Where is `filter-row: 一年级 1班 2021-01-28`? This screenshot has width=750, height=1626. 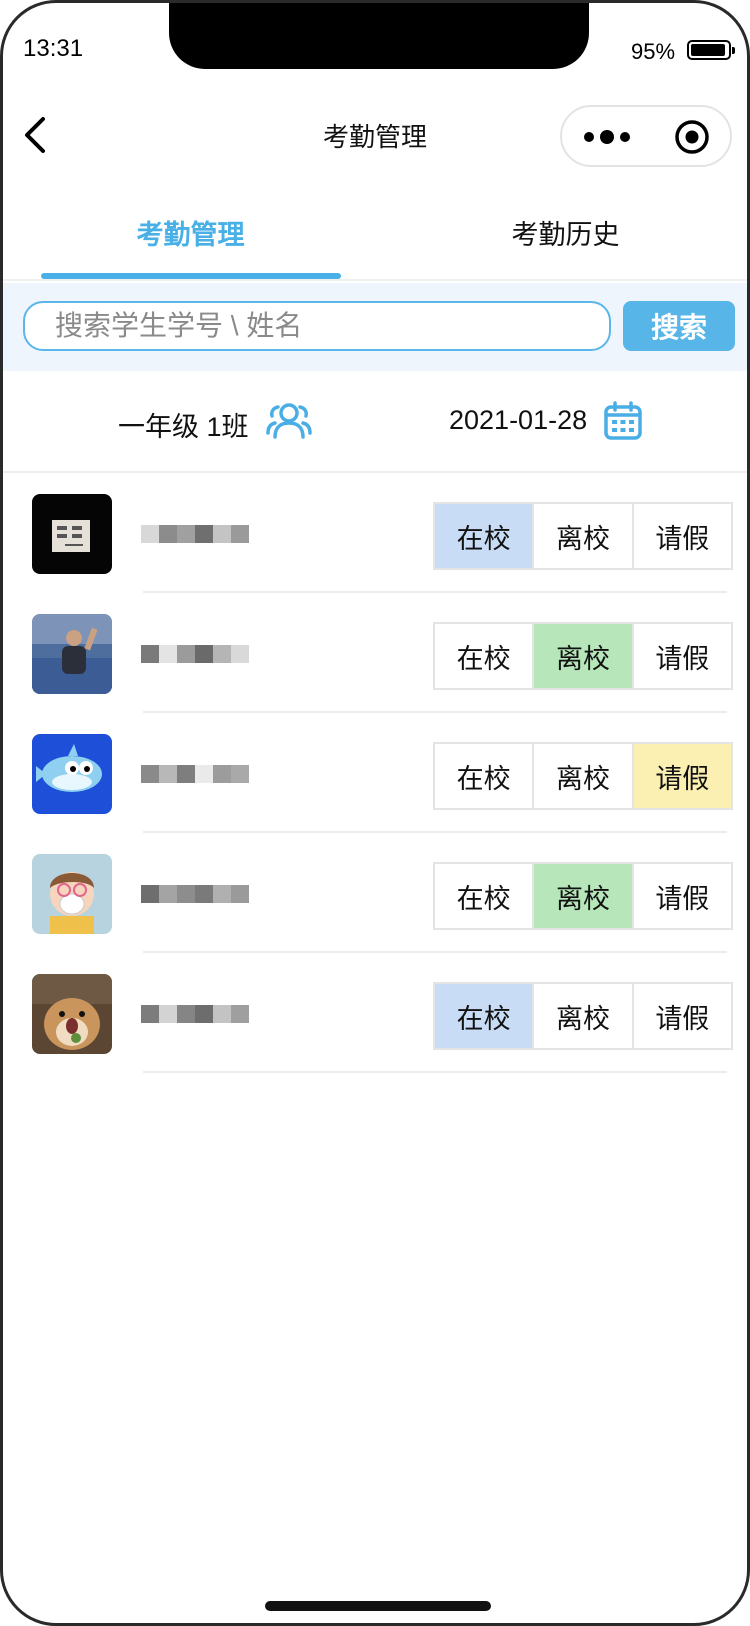 filter-row: 一年级 1班 2021-01-28 is located at coordinates (375, 422).